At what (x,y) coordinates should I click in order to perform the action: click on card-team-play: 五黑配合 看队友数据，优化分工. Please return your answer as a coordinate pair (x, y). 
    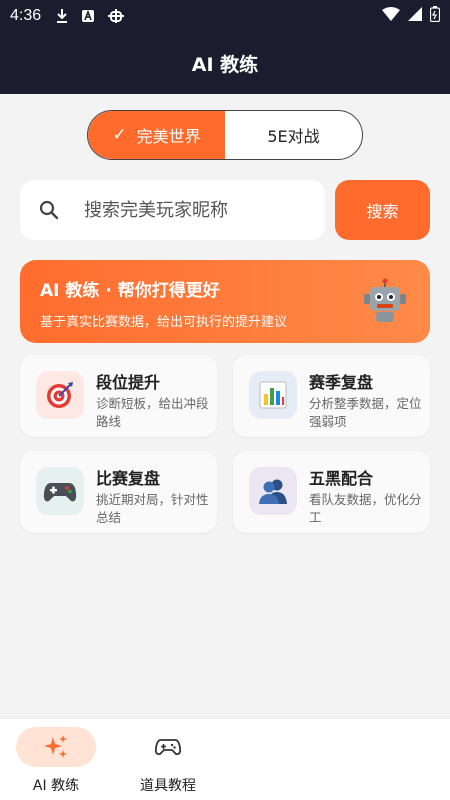
    Looking at the image, I should click on (331, 492).